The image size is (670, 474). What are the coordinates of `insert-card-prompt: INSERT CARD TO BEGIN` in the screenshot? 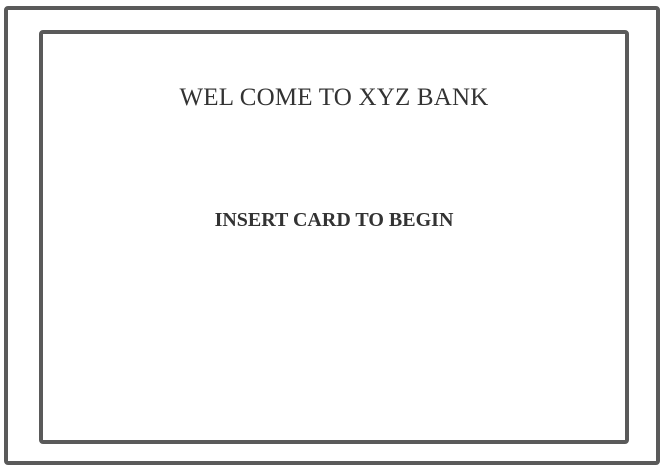 It's located at (334, 220).